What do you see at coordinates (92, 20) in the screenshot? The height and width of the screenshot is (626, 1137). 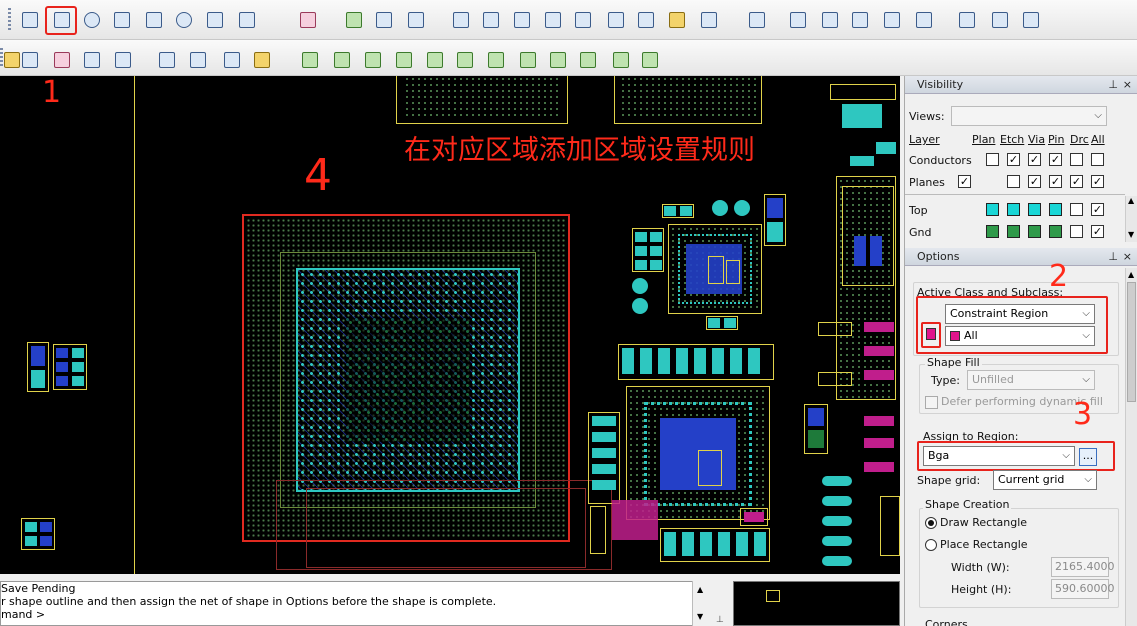 I see `shape-circle-button` at bounding box center [92, 20].